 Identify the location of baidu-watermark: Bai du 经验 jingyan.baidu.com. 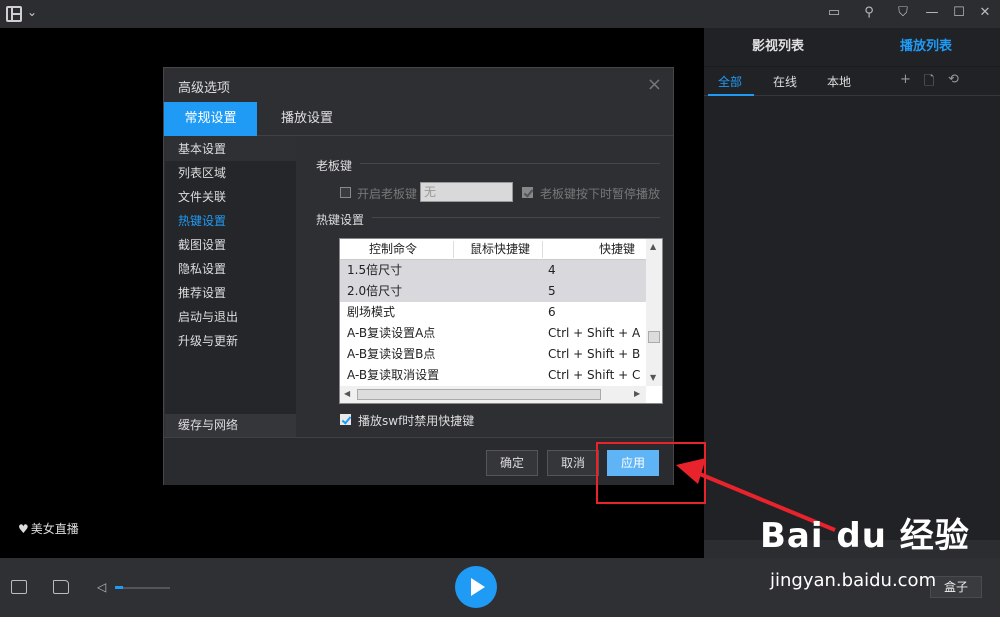
(865, 549).